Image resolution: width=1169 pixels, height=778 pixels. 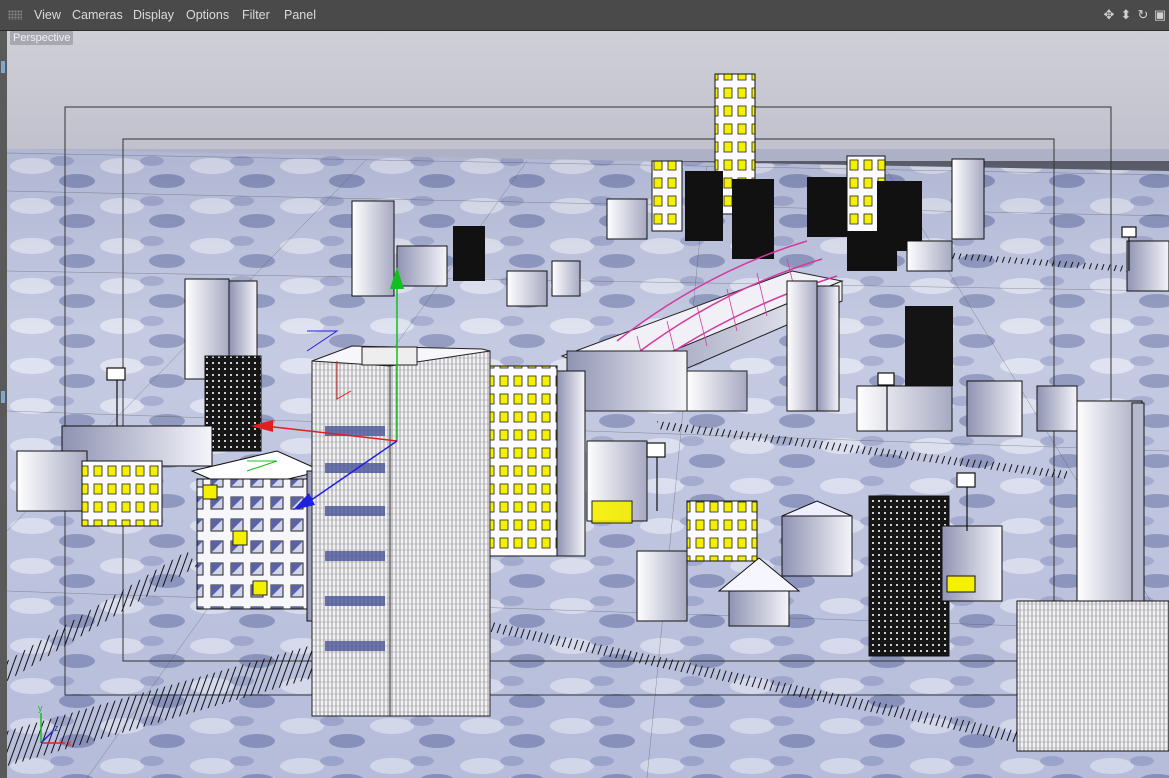 I want to click on zoom-icon: ⬍, so click(x=1126, y=15).